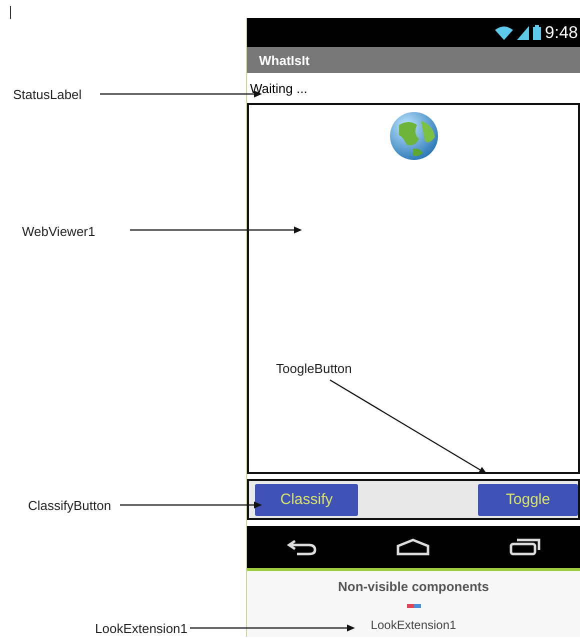 The image size is (580, 638). Describe the element at coordinates (528, 500) in the screenshot. I see `toggle-button: Toggle` at that location.